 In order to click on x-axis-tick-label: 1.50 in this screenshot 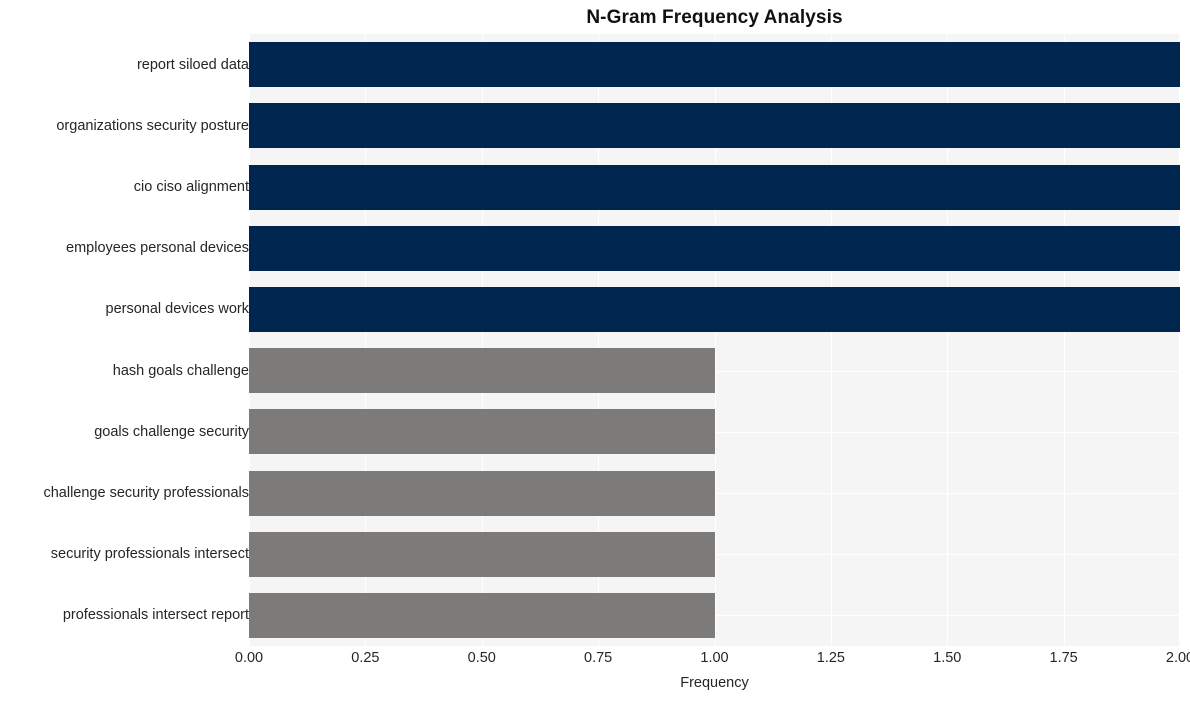, I will do `click(947, 658)`.